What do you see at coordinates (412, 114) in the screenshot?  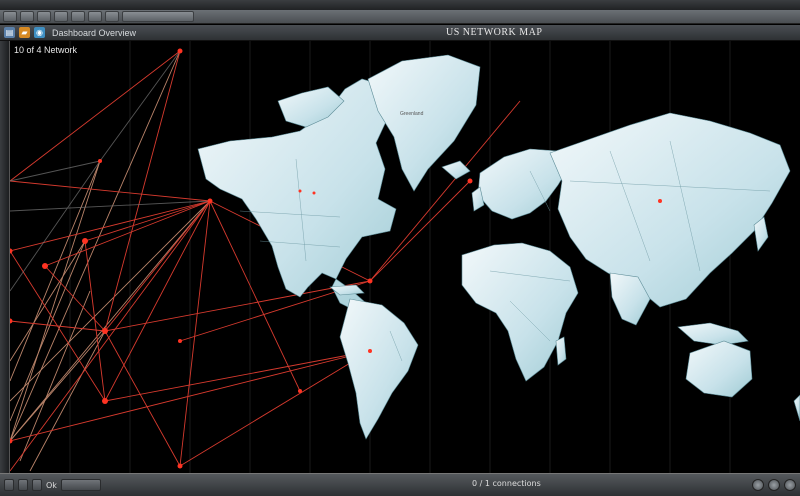 I see `region-label: Greenland` at bounding box center [412, 114].